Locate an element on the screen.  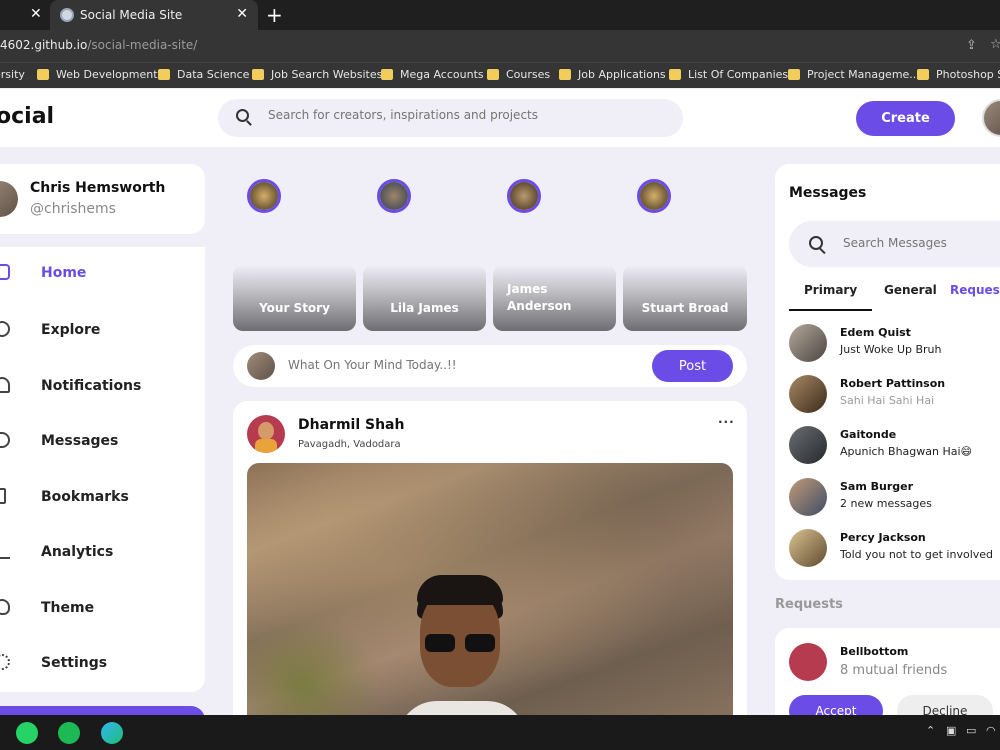
sidebar-item-label: Bookmarks is located at coordinates (85, 497).